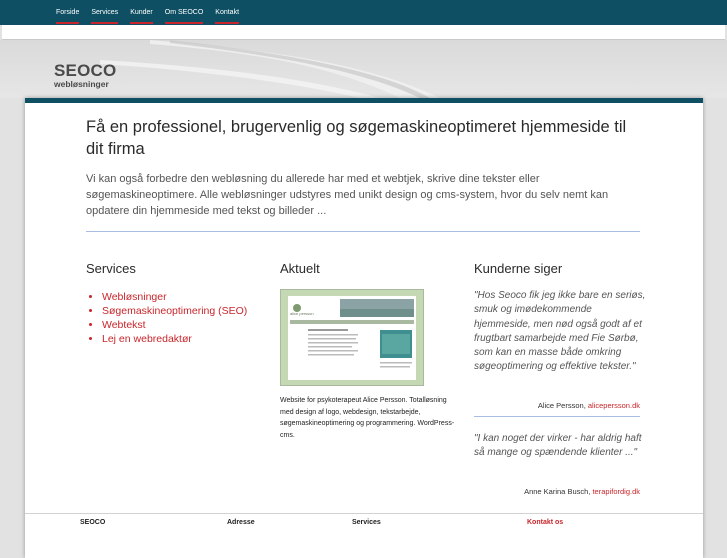 The image size is (727, 558). I want to click on testimonial-link: alicepersson.dk, so click(614, 405).